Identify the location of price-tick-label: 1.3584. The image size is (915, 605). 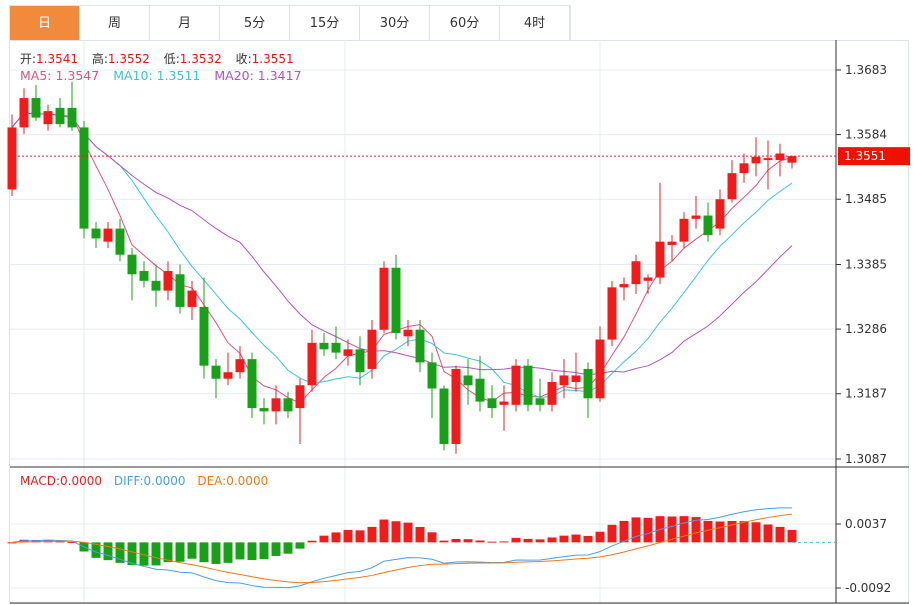
(866, 135).